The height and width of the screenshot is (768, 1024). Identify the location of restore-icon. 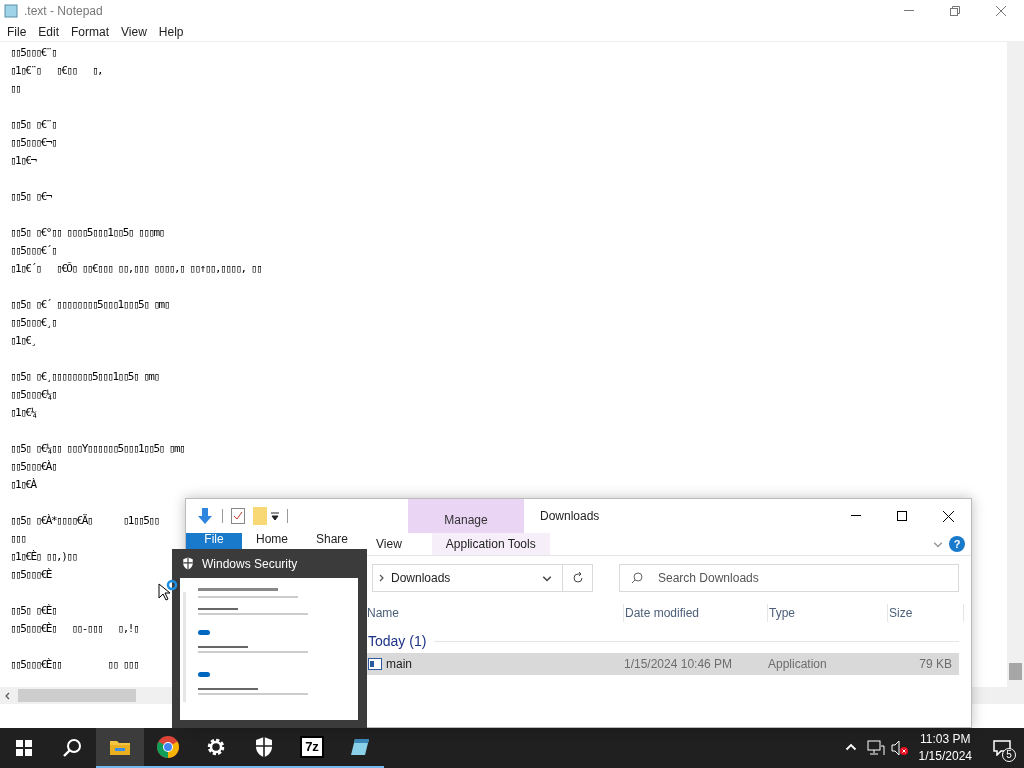
(955, 11).